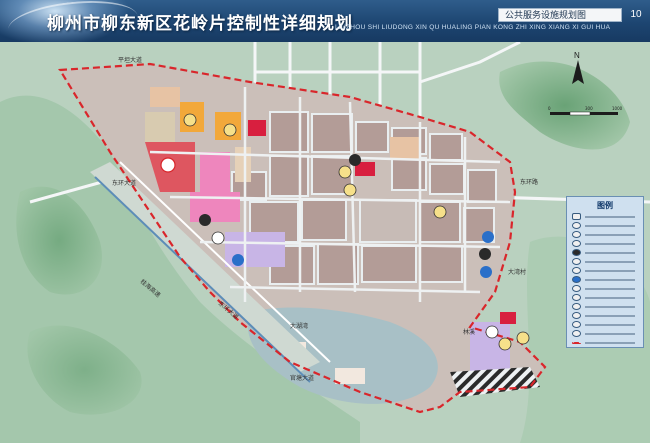  Describe the element at coordinates (124, 183) in the screenshot. I see `road-label: 东环大道` at that location.